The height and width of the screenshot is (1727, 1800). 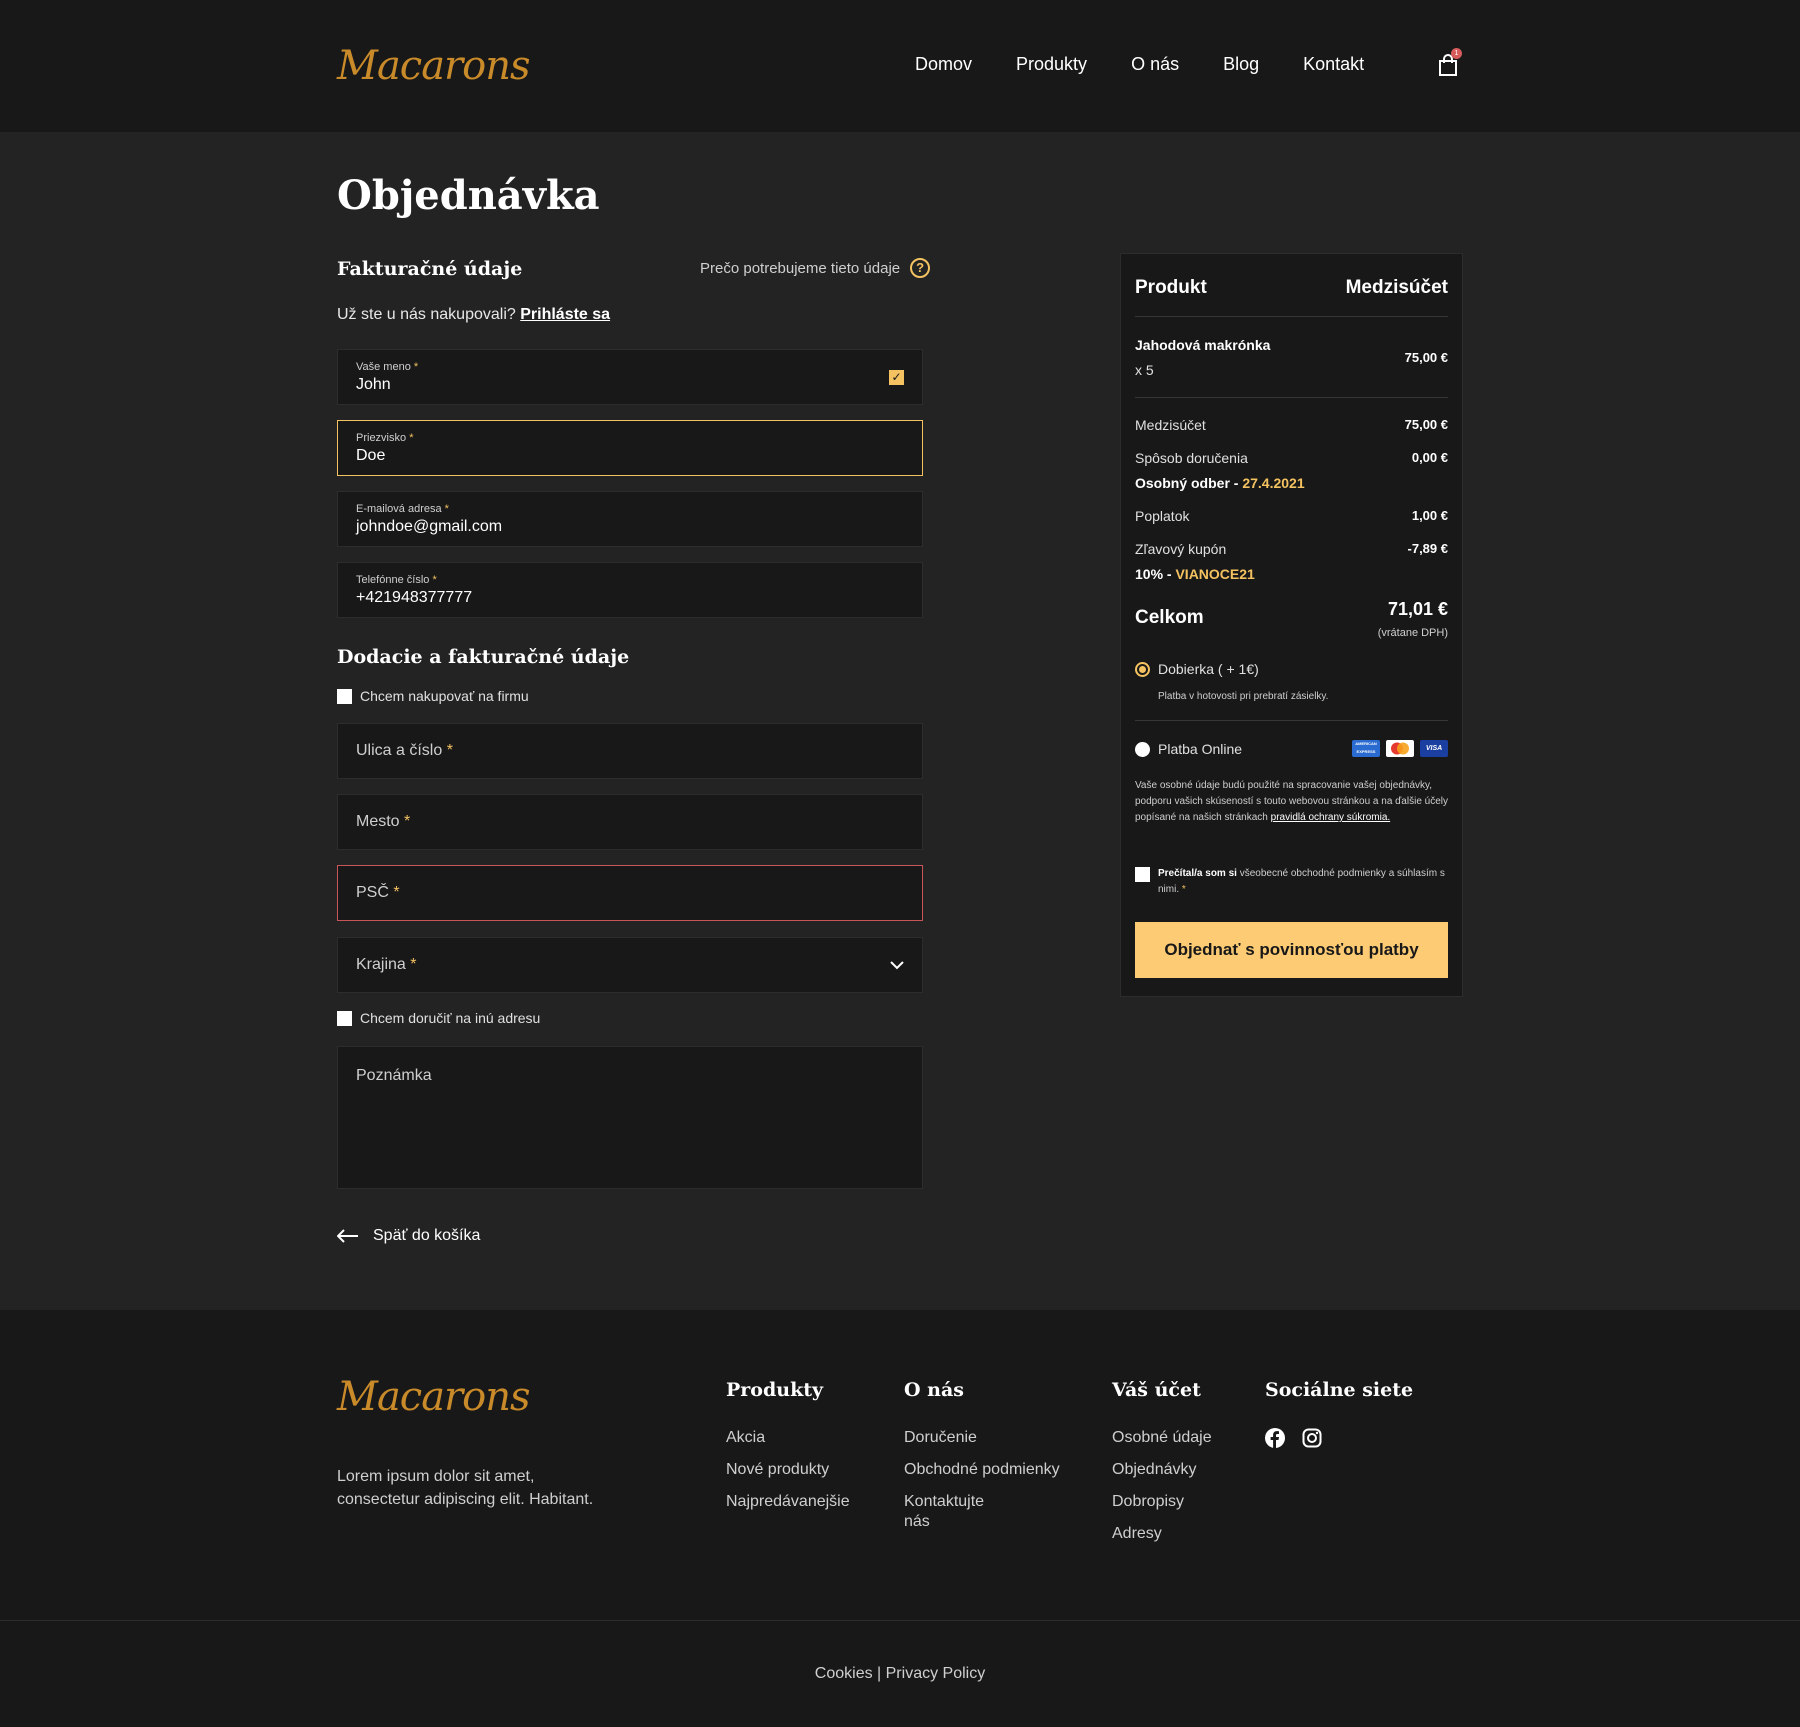 What do you see at coordinates (1197, 669) in the screenshot?
I see `pay-cod-option: Dobierka ( + 1€)` at bounding box center [1197, 669].